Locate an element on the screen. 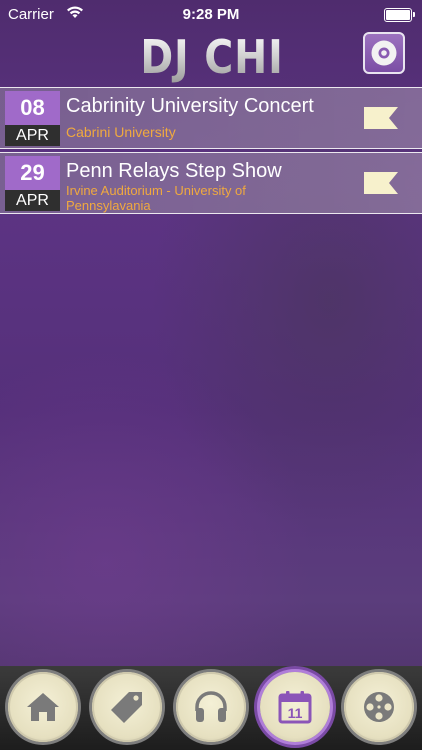  home-icon is located at coordinates (43, 707).